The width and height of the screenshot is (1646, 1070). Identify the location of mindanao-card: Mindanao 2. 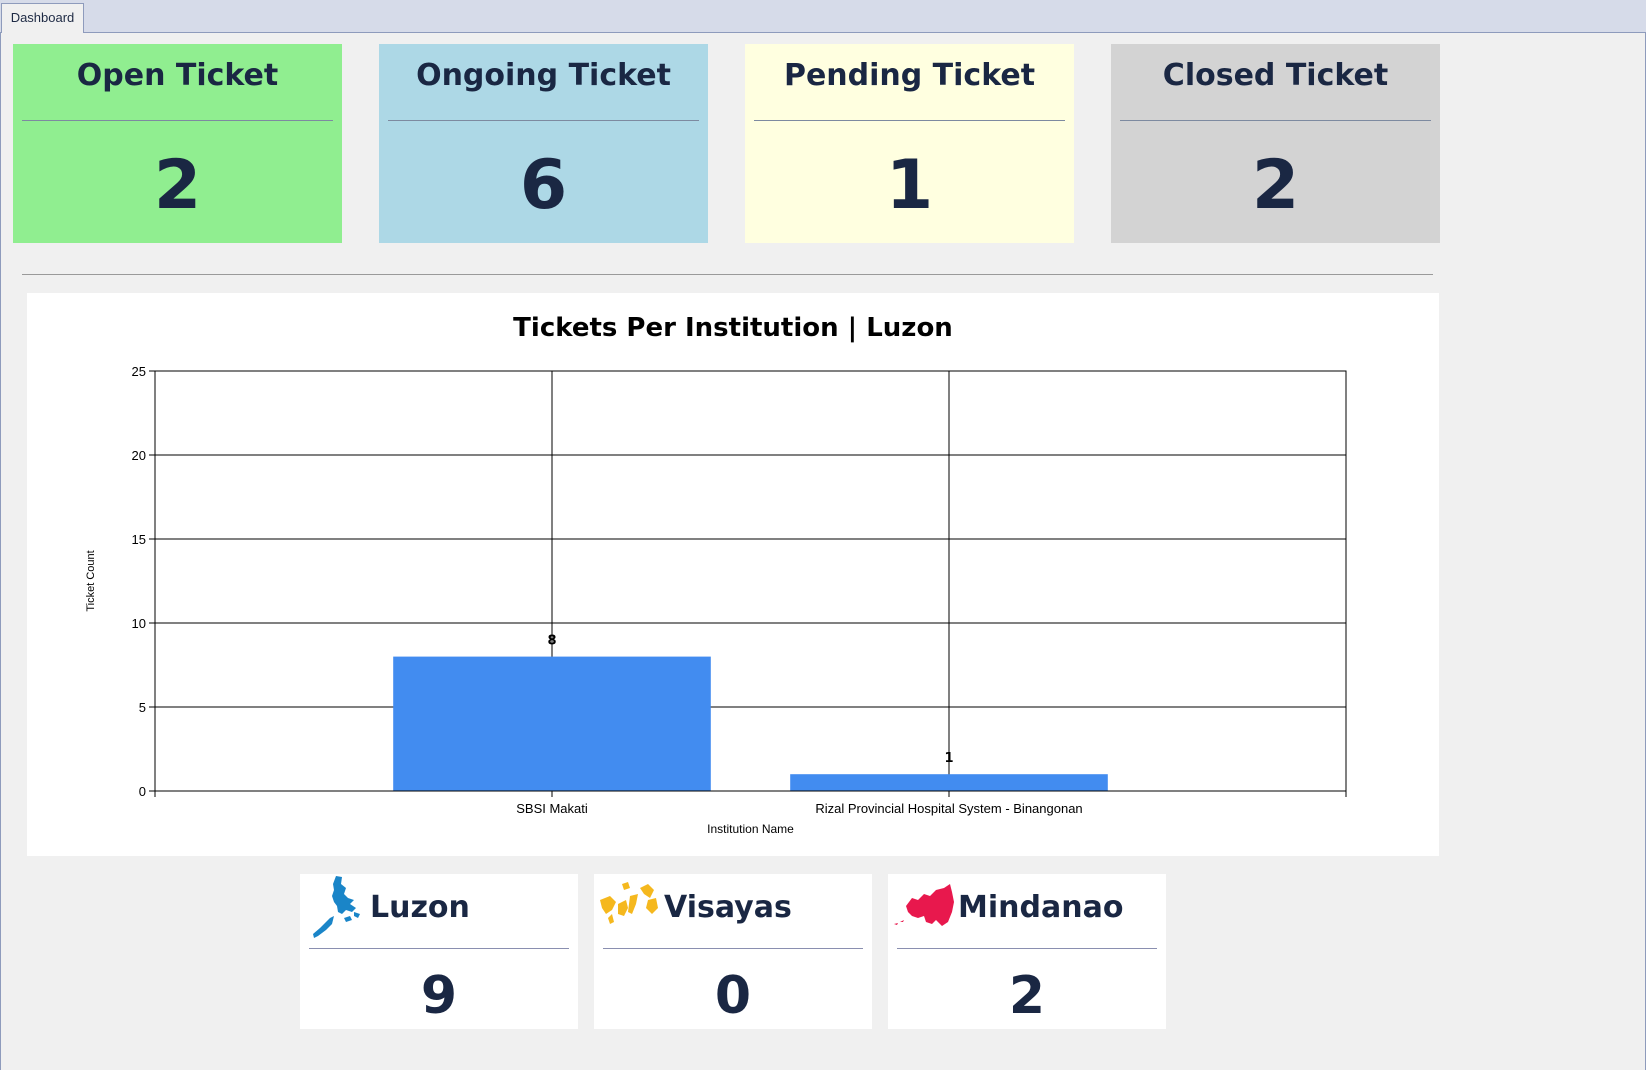
(1027, 951).